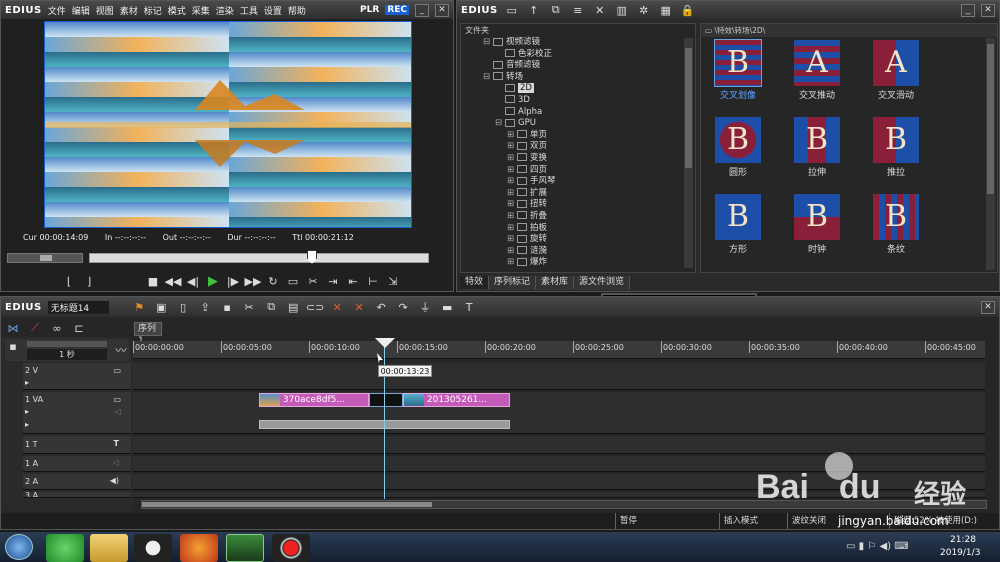 This screenshot has height=562, width=1000. What do you see at coordinates (89, 281) in the screenshot?
I see `set-out-icon: ⌋` at bounding box center [89, 281].